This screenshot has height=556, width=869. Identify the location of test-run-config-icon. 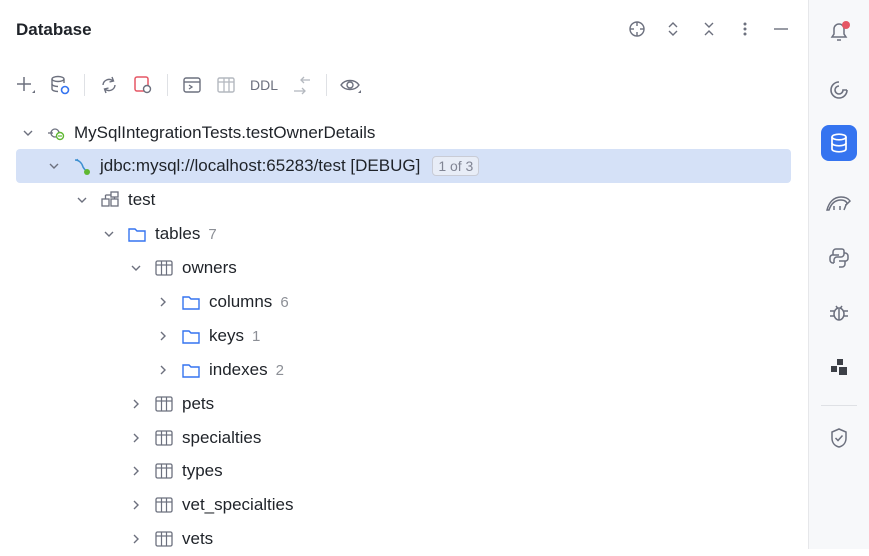
(56, 133).